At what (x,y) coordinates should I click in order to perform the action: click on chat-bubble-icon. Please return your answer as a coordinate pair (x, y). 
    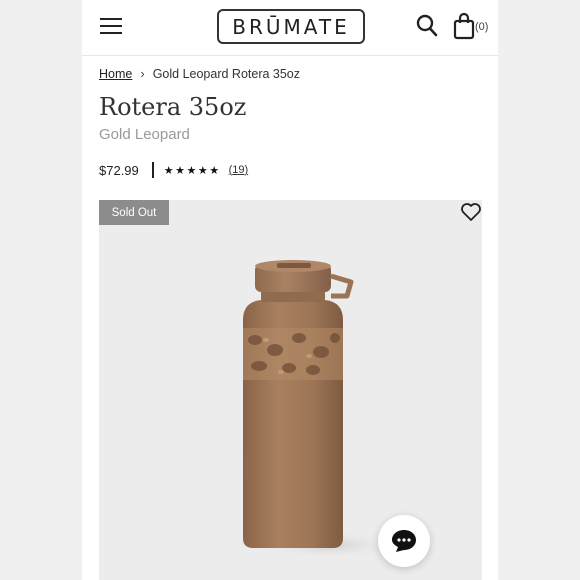
    Looking at the image, I should click on (404, 541).